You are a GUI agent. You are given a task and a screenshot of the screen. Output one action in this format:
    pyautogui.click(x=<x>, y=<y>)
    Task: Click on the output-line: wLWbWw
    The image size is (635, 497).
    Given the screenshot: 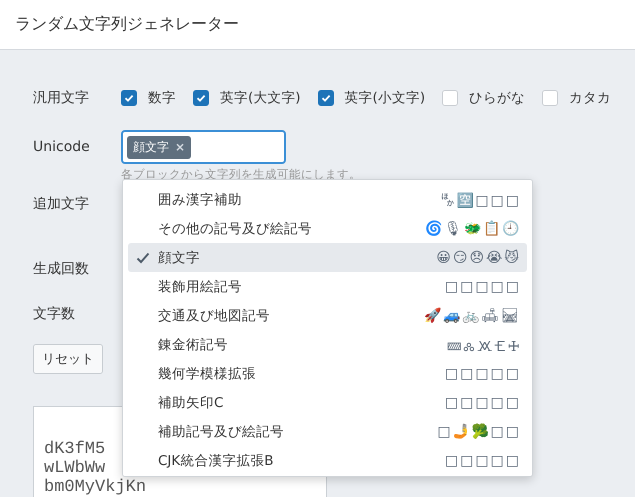 What is the action you would take?
    pyautogui.click(x=75, y=468)
    